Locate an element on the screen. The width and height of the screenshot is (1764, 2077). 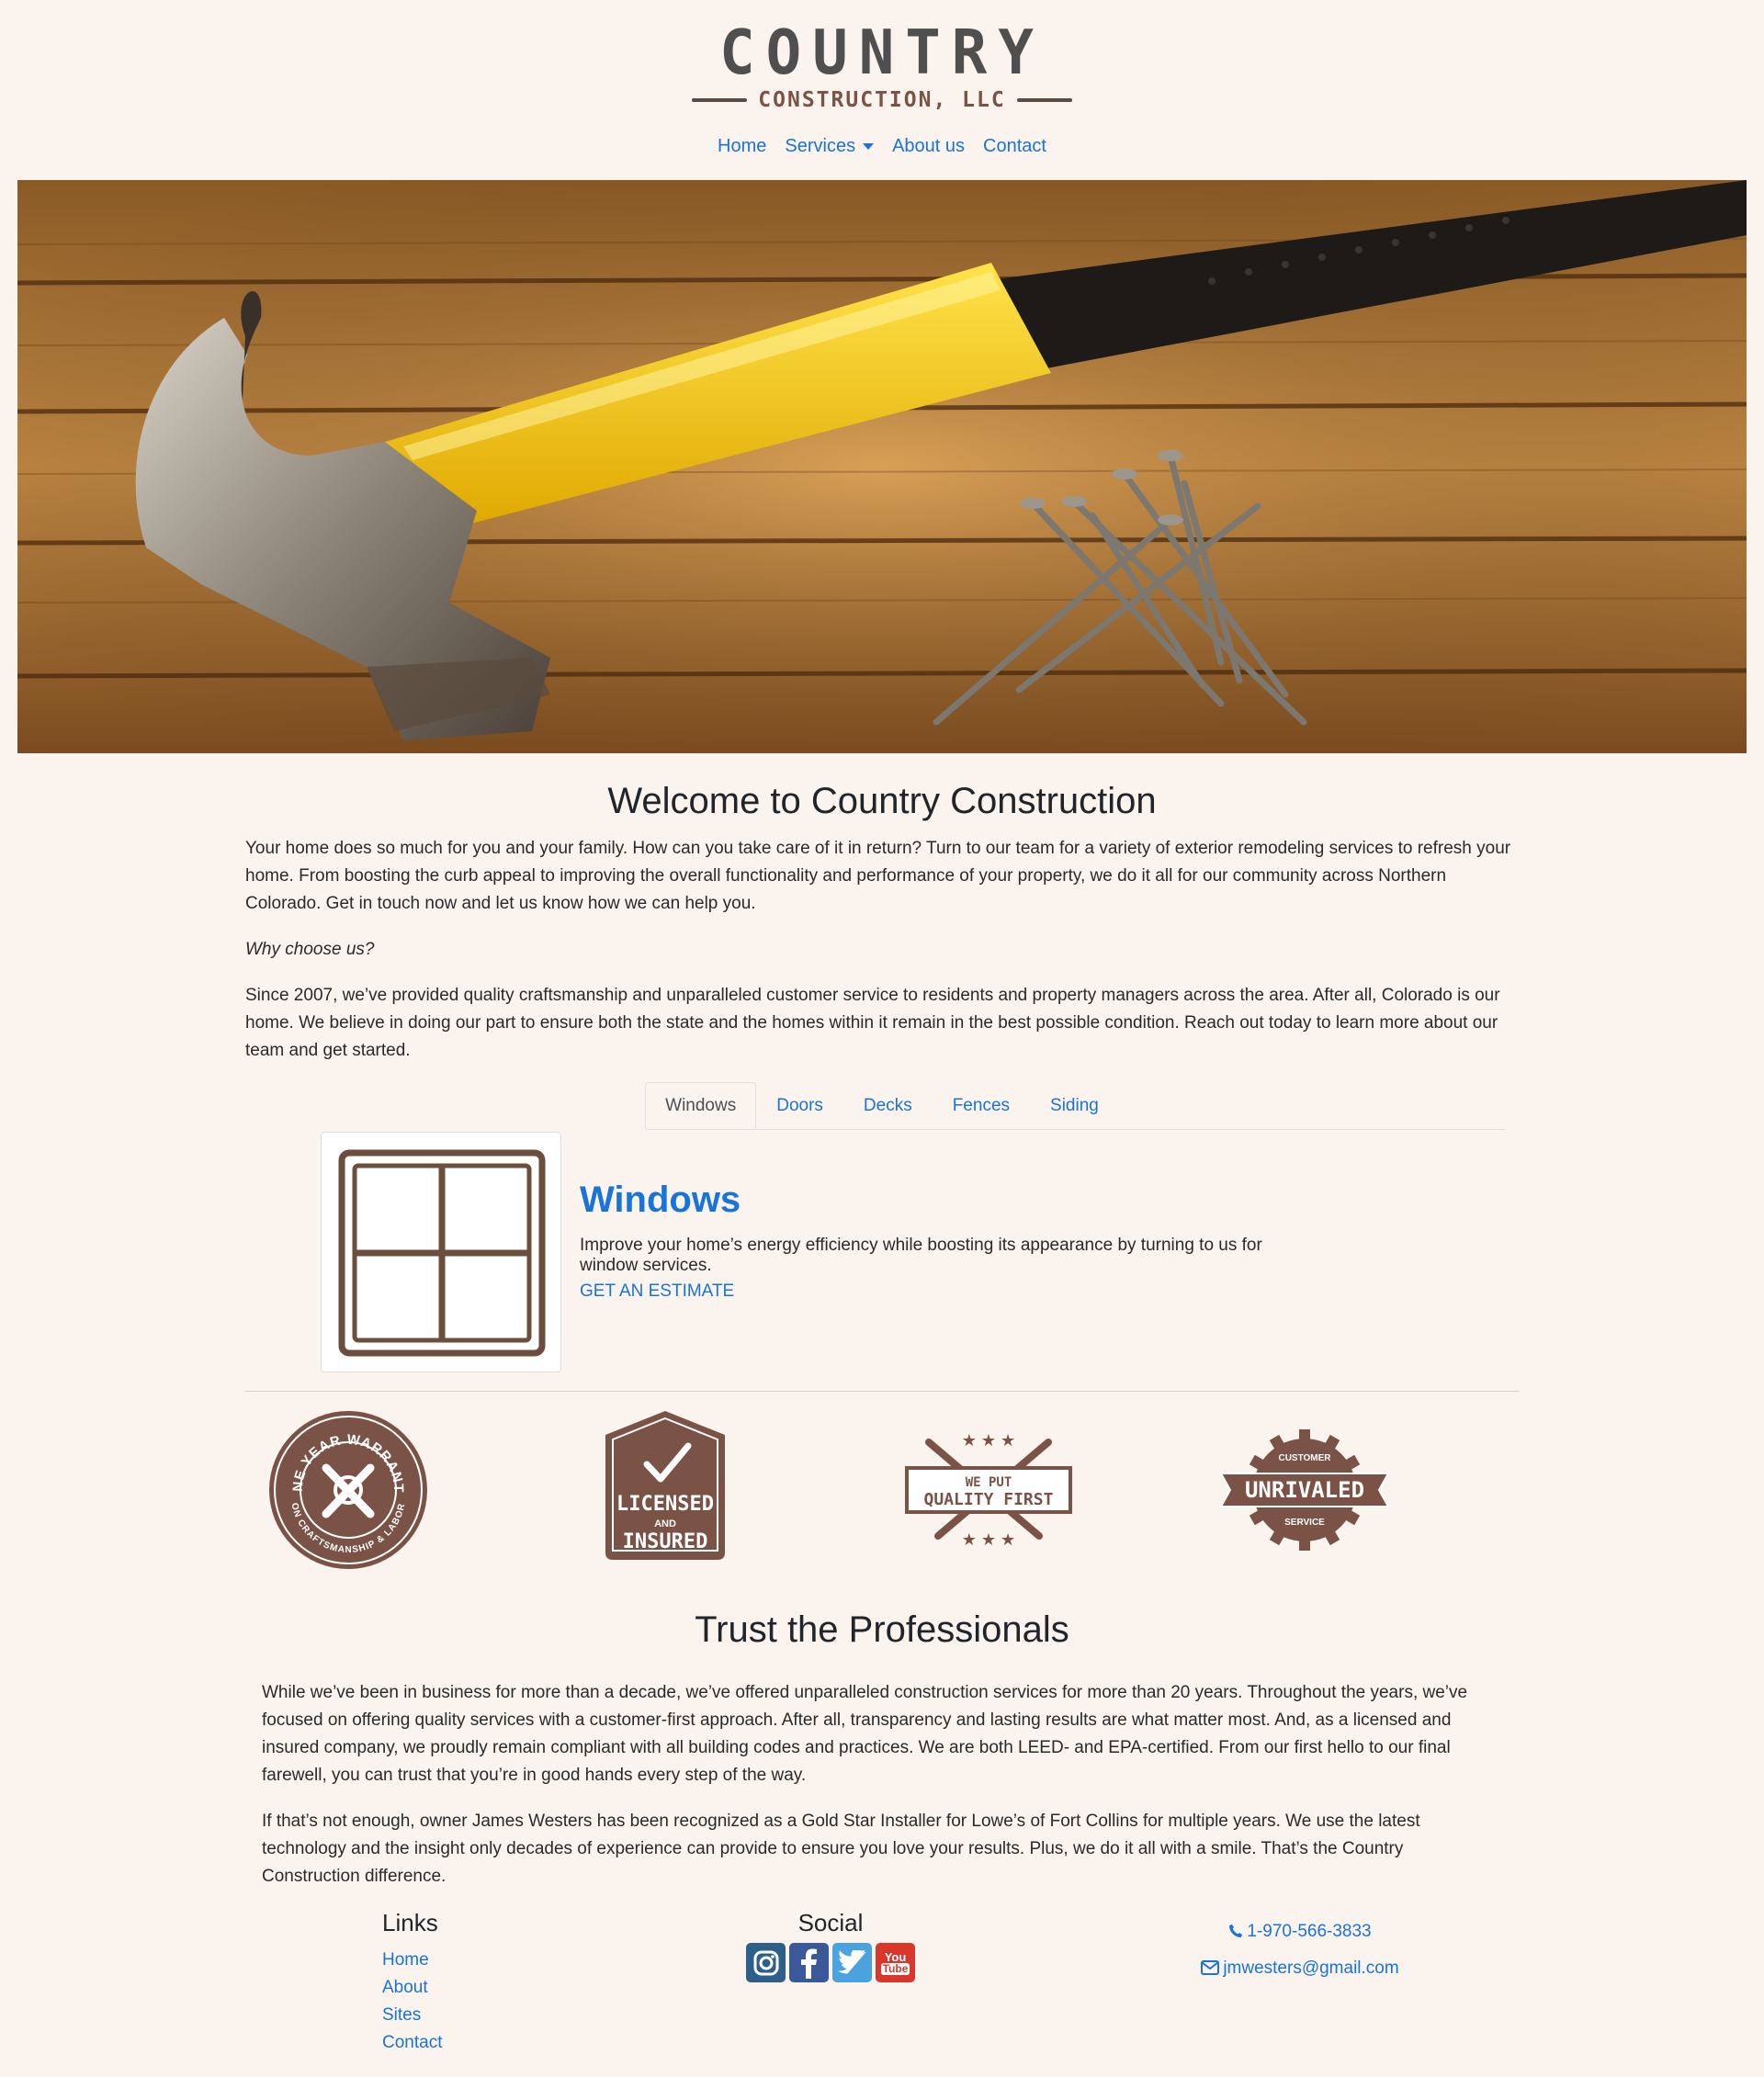
nav-services-dropdown: Services is located at coordinates (830, 146).